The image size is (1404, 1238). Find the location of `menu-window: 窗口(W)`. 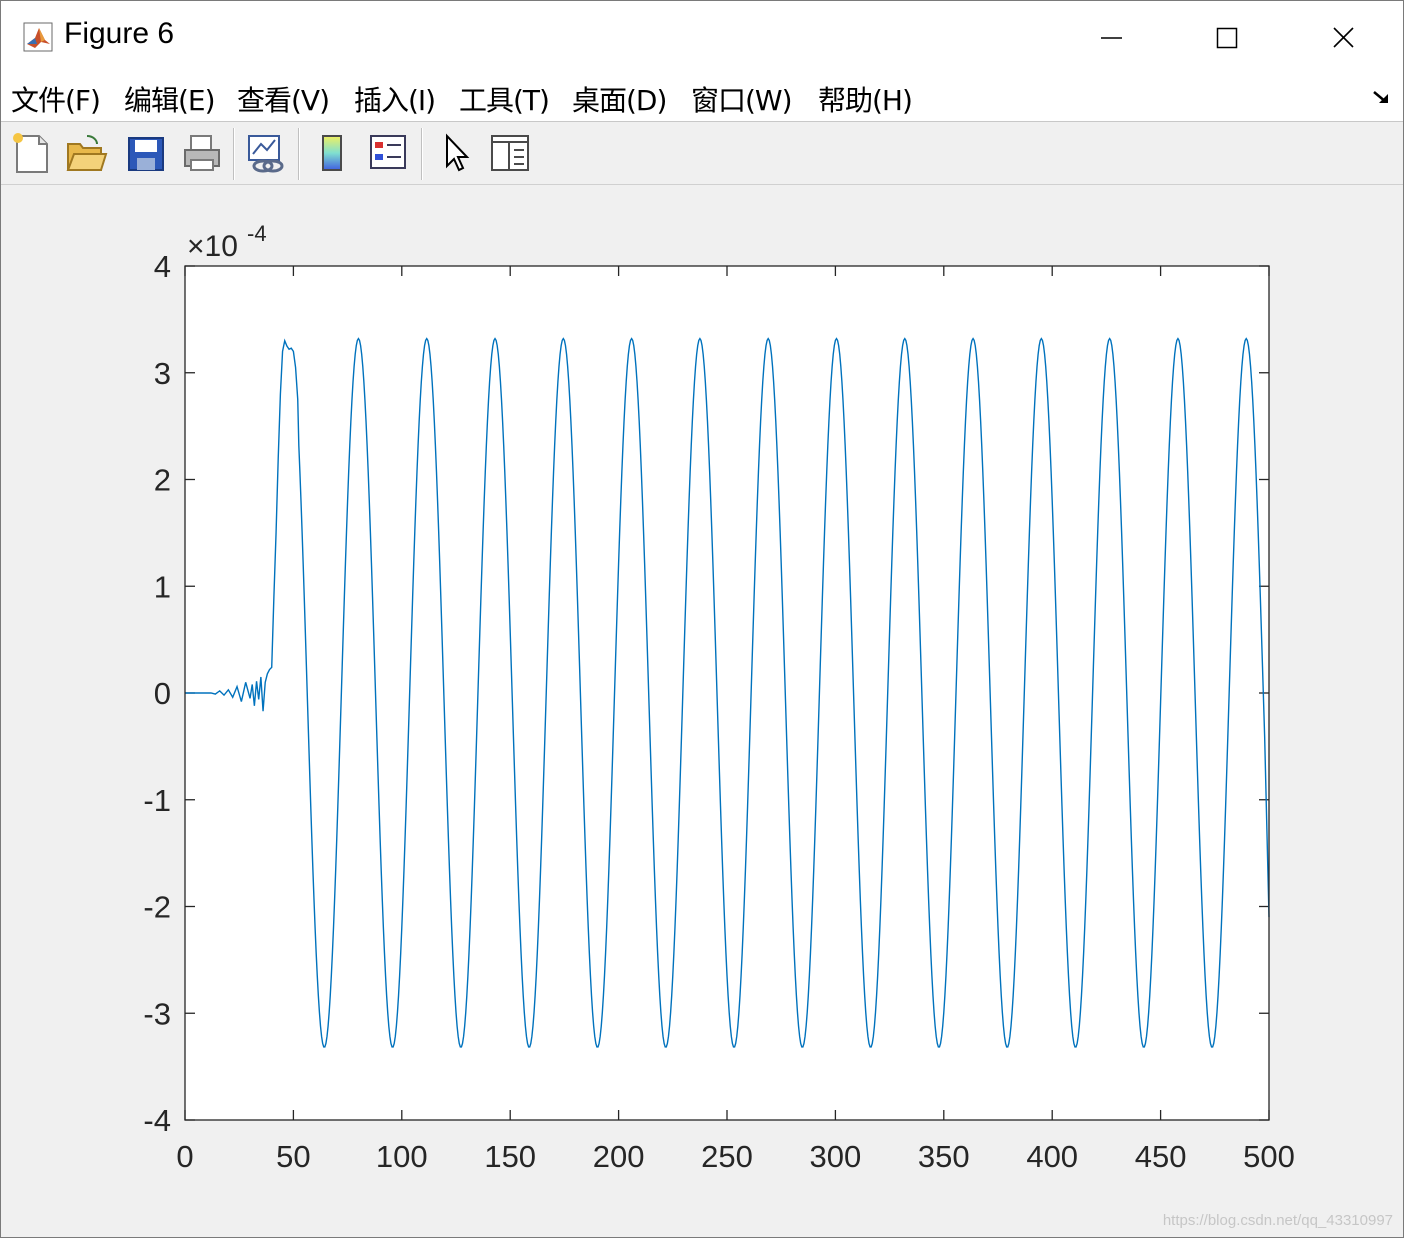

menu-window: 窗口(W) is located at coordinates (742, 99).